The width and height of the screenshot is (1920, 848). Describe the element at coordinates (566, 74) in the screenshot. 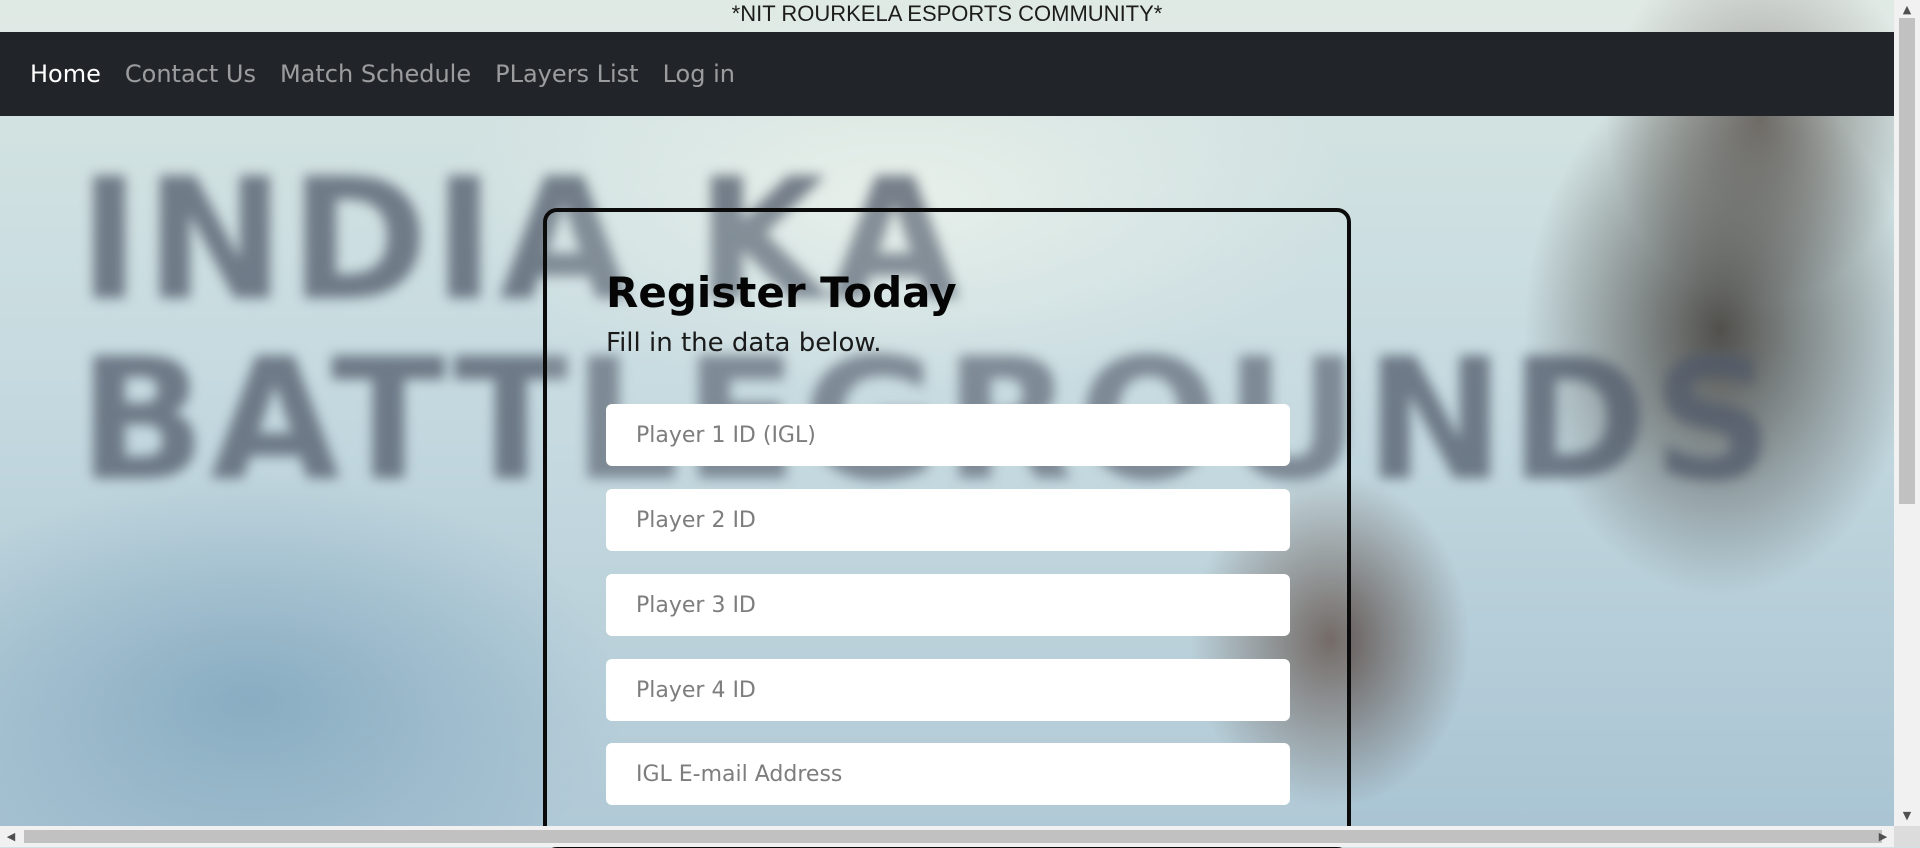

I see `nav-item-players-list: PLayers List` at that location.